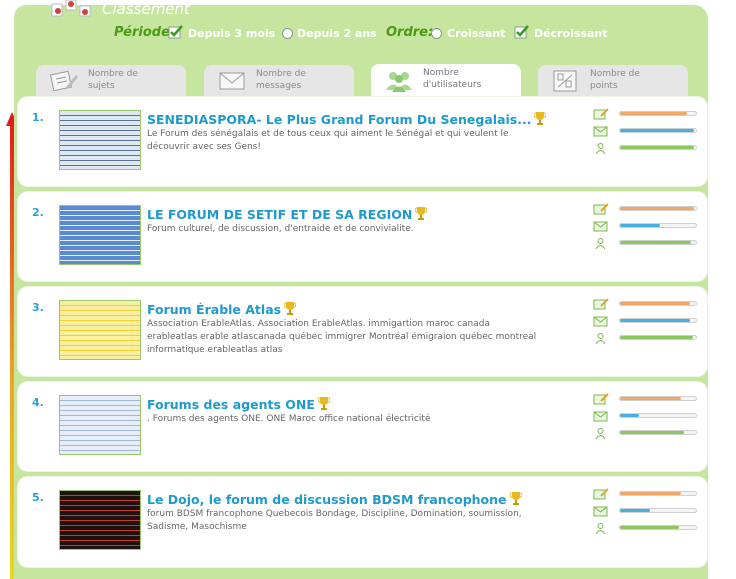 The image size is (736, 579). Describe the element at coordinates (452, 79) in the screenshot. I see `tab-label: Nombre d'utilisateurs` at that location.